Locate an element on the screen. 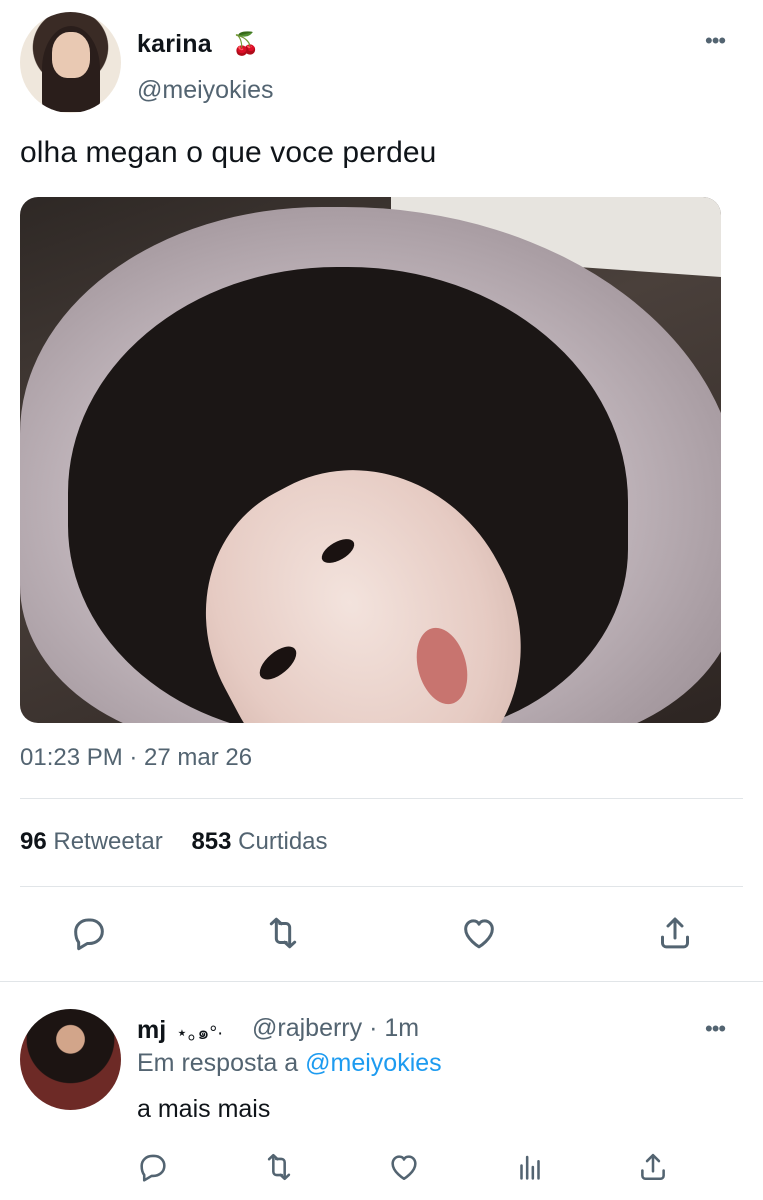  author-handle: @meiyokies is located at coordinates (205, 90).